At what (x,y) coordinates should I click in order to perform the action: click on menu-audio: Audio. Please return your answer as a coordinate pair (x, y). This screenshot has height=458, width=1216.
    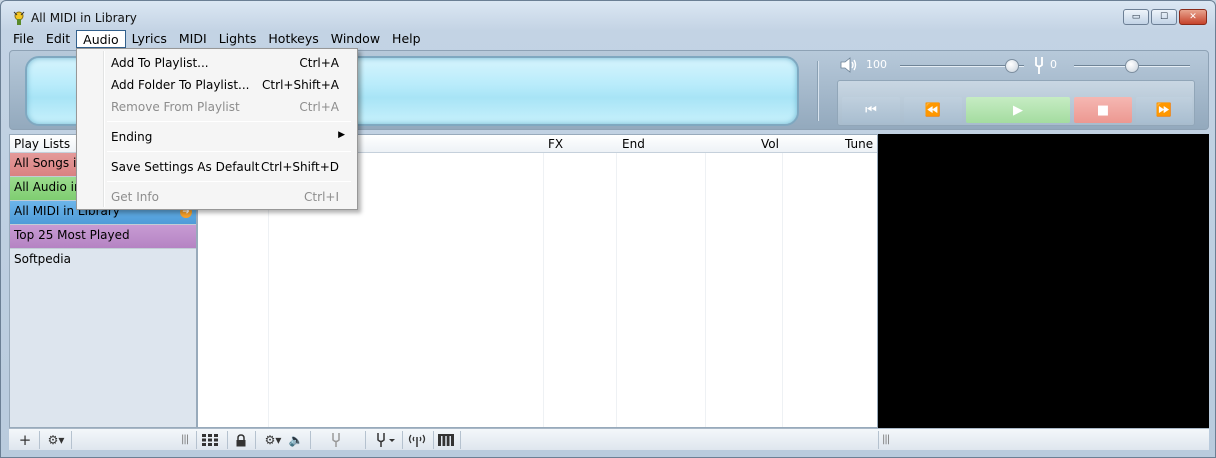
    Looking at the image, I should click on (101, 39).